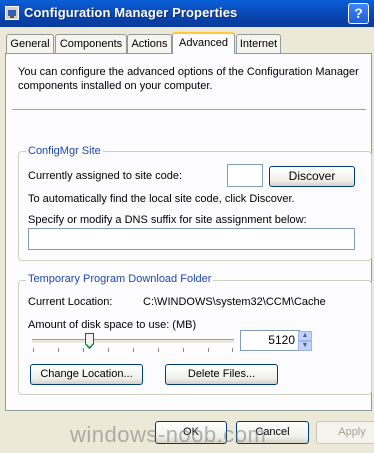 The width and height of the screenshot is (374, 453). Describe the element at coordinates (89, 341) in the screenshot. I see `disk-space-slider-thumb` at that location.